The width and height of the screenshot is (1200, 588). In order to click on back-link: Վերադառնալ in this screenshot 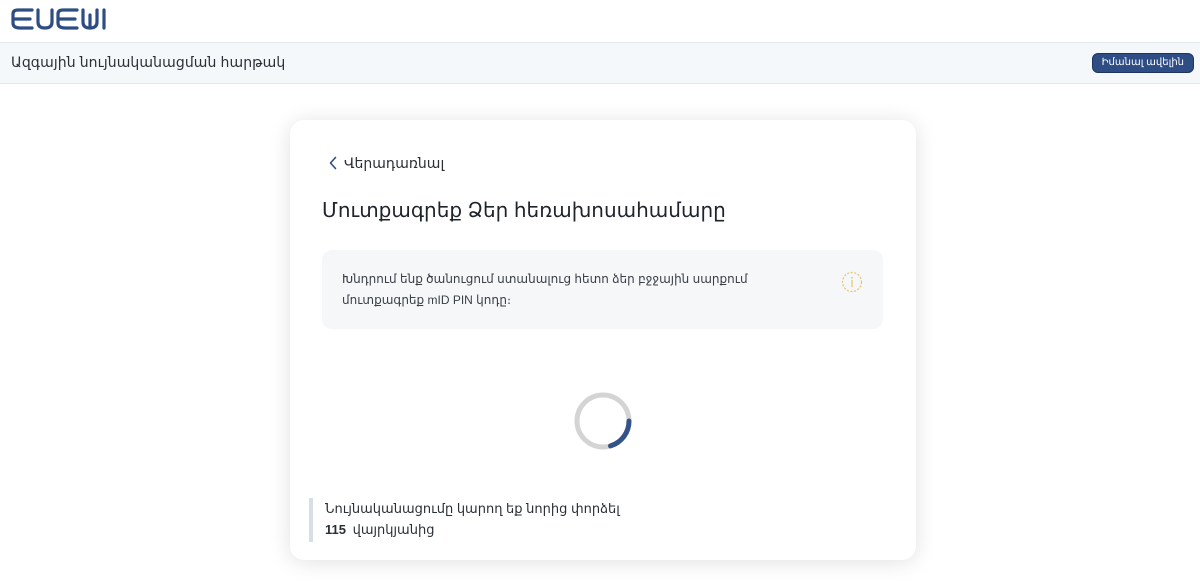, I will do `click(386, 163)`.